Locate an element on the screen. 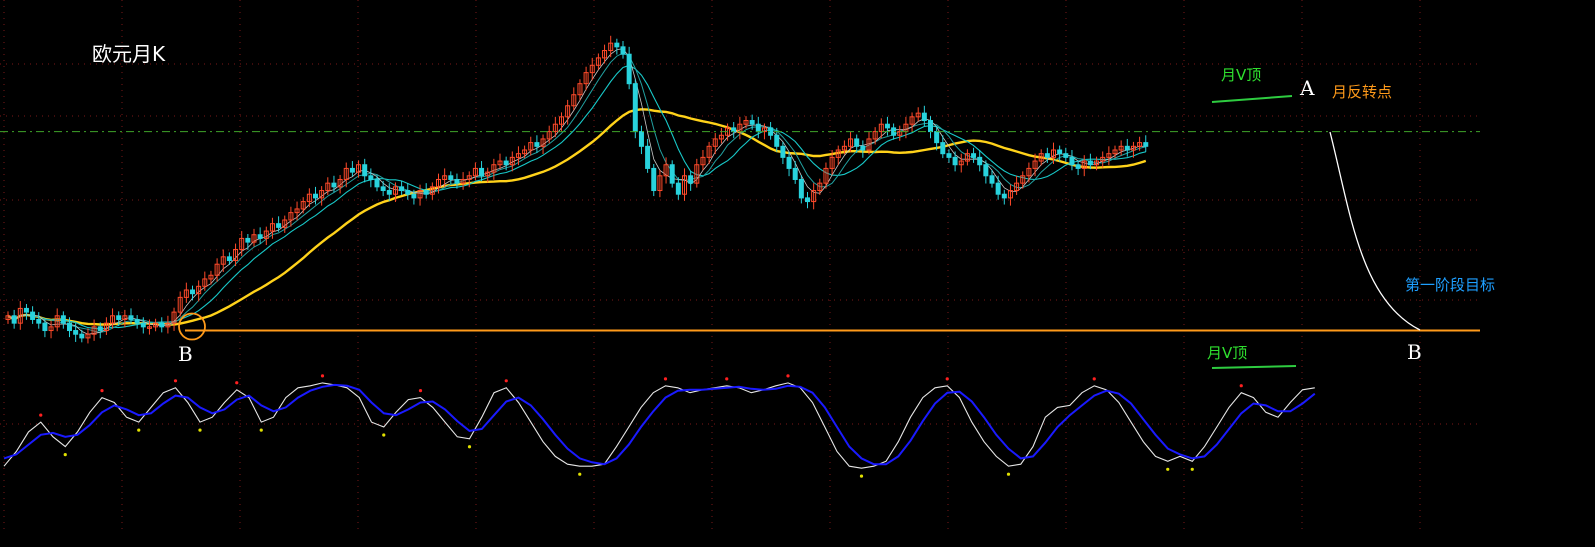  point-b-right-label: B is located at coordinates (1414, 352).